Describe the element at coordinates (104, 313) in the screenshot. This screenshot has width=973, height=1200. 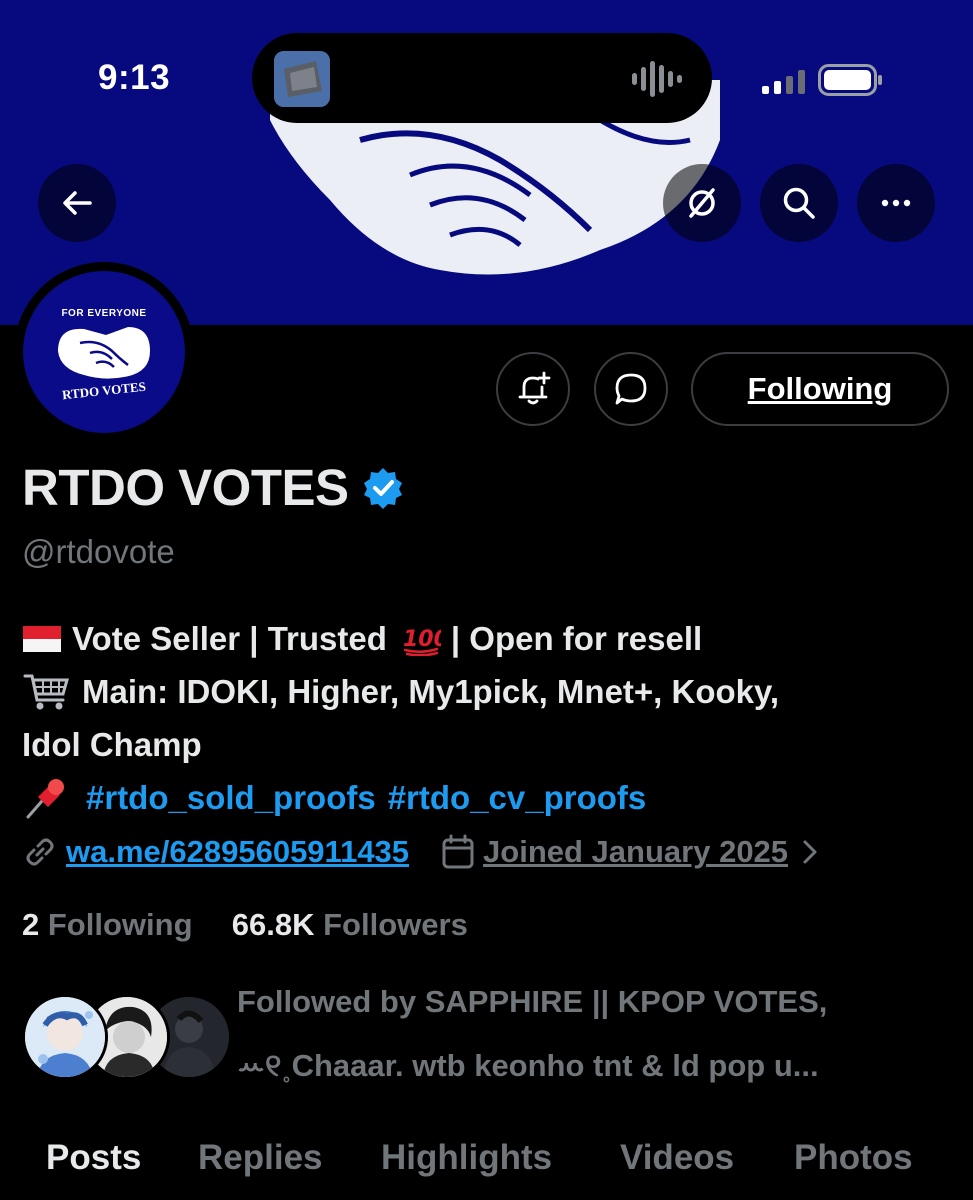
I see `avatar-top-text: FOR EVERYONE` at that location.